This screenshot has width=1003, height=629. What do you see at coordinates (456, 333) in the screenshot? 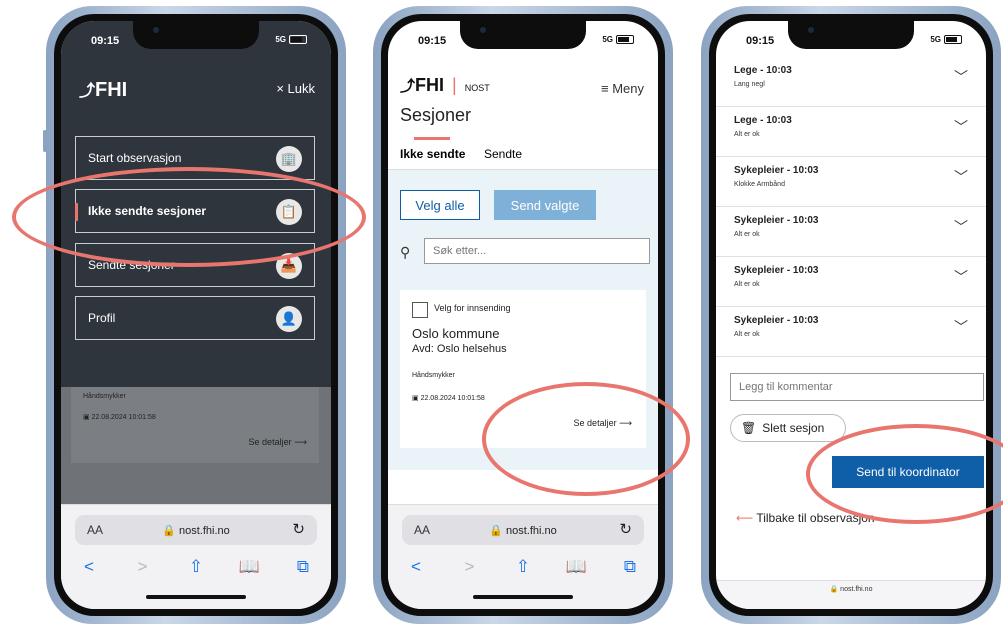
I see `card-org: Oslo kommune` at bounding box center [456, 333].